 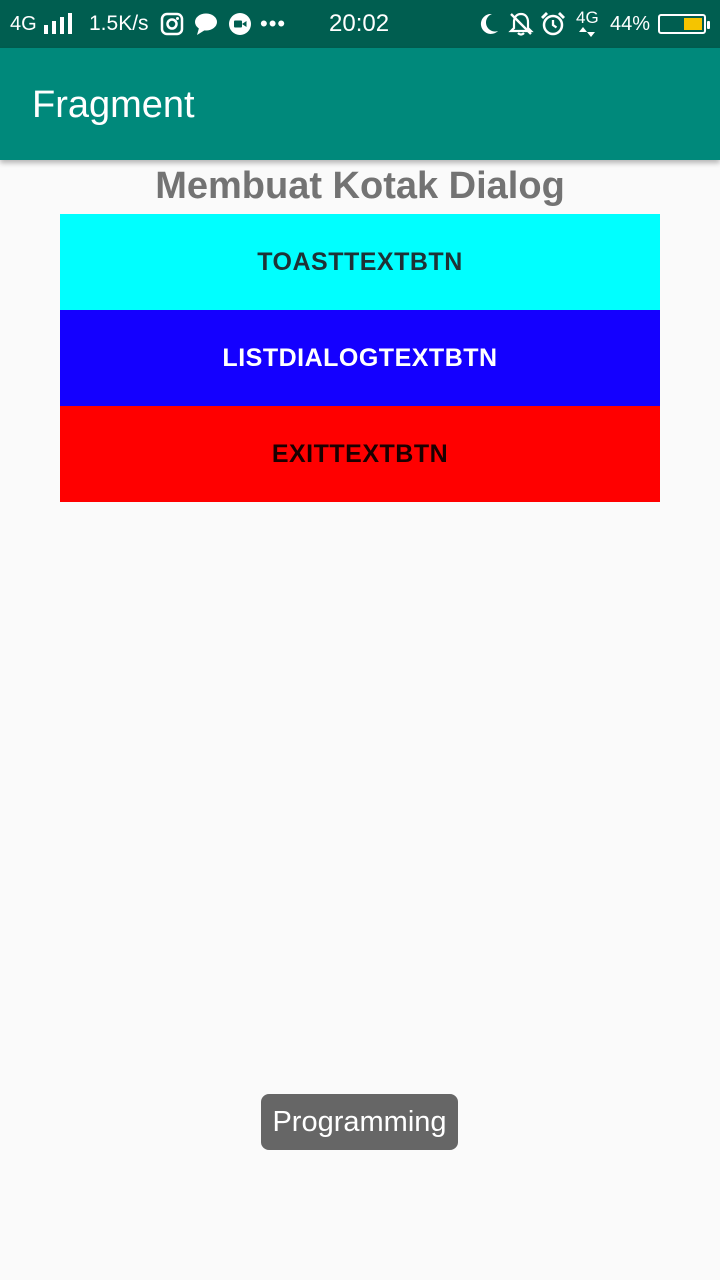 What do you see at coordinates (206, 24) in the screenshot?
I see `chat-bubble-icon` at bounding box center [206, 24].